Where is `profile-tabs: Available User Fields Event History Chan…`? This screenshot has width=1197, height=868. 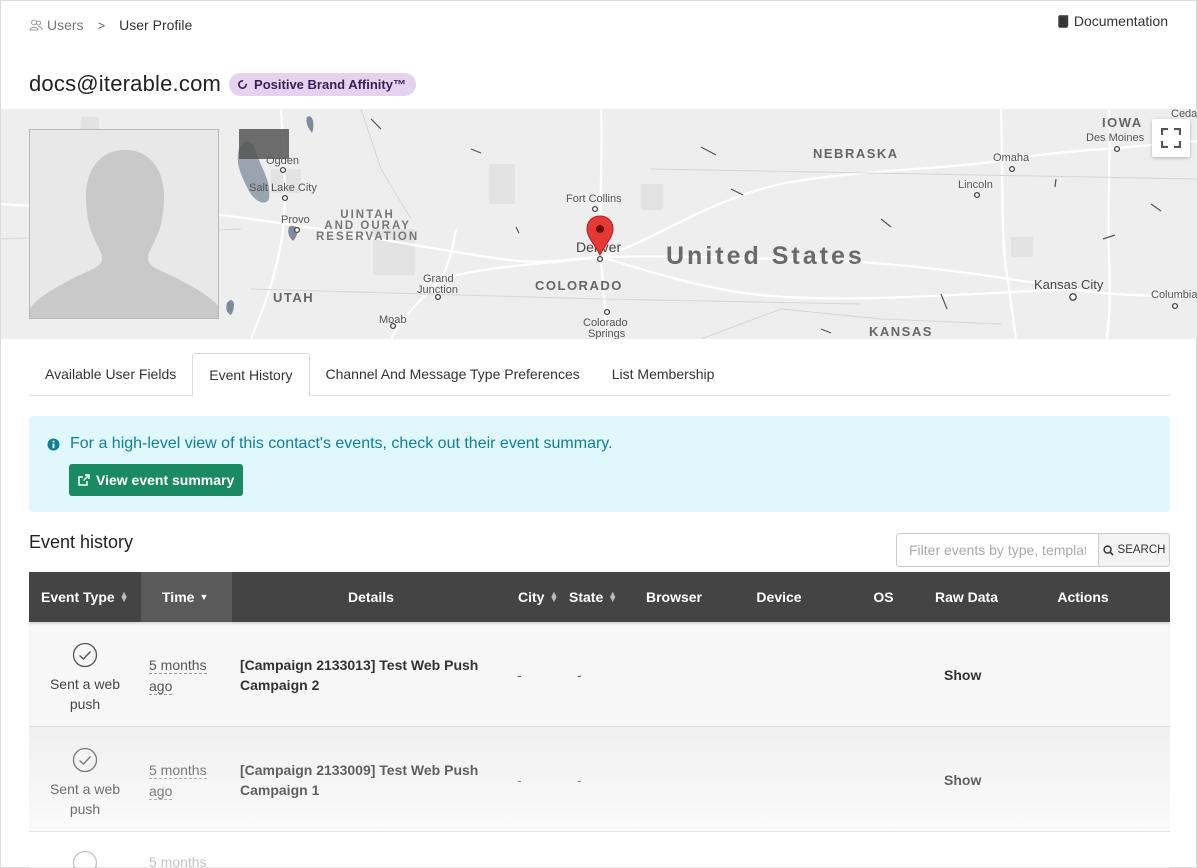
profile-tabs: Available User Fields Event History Chan… is located at coordinates (599, 375).